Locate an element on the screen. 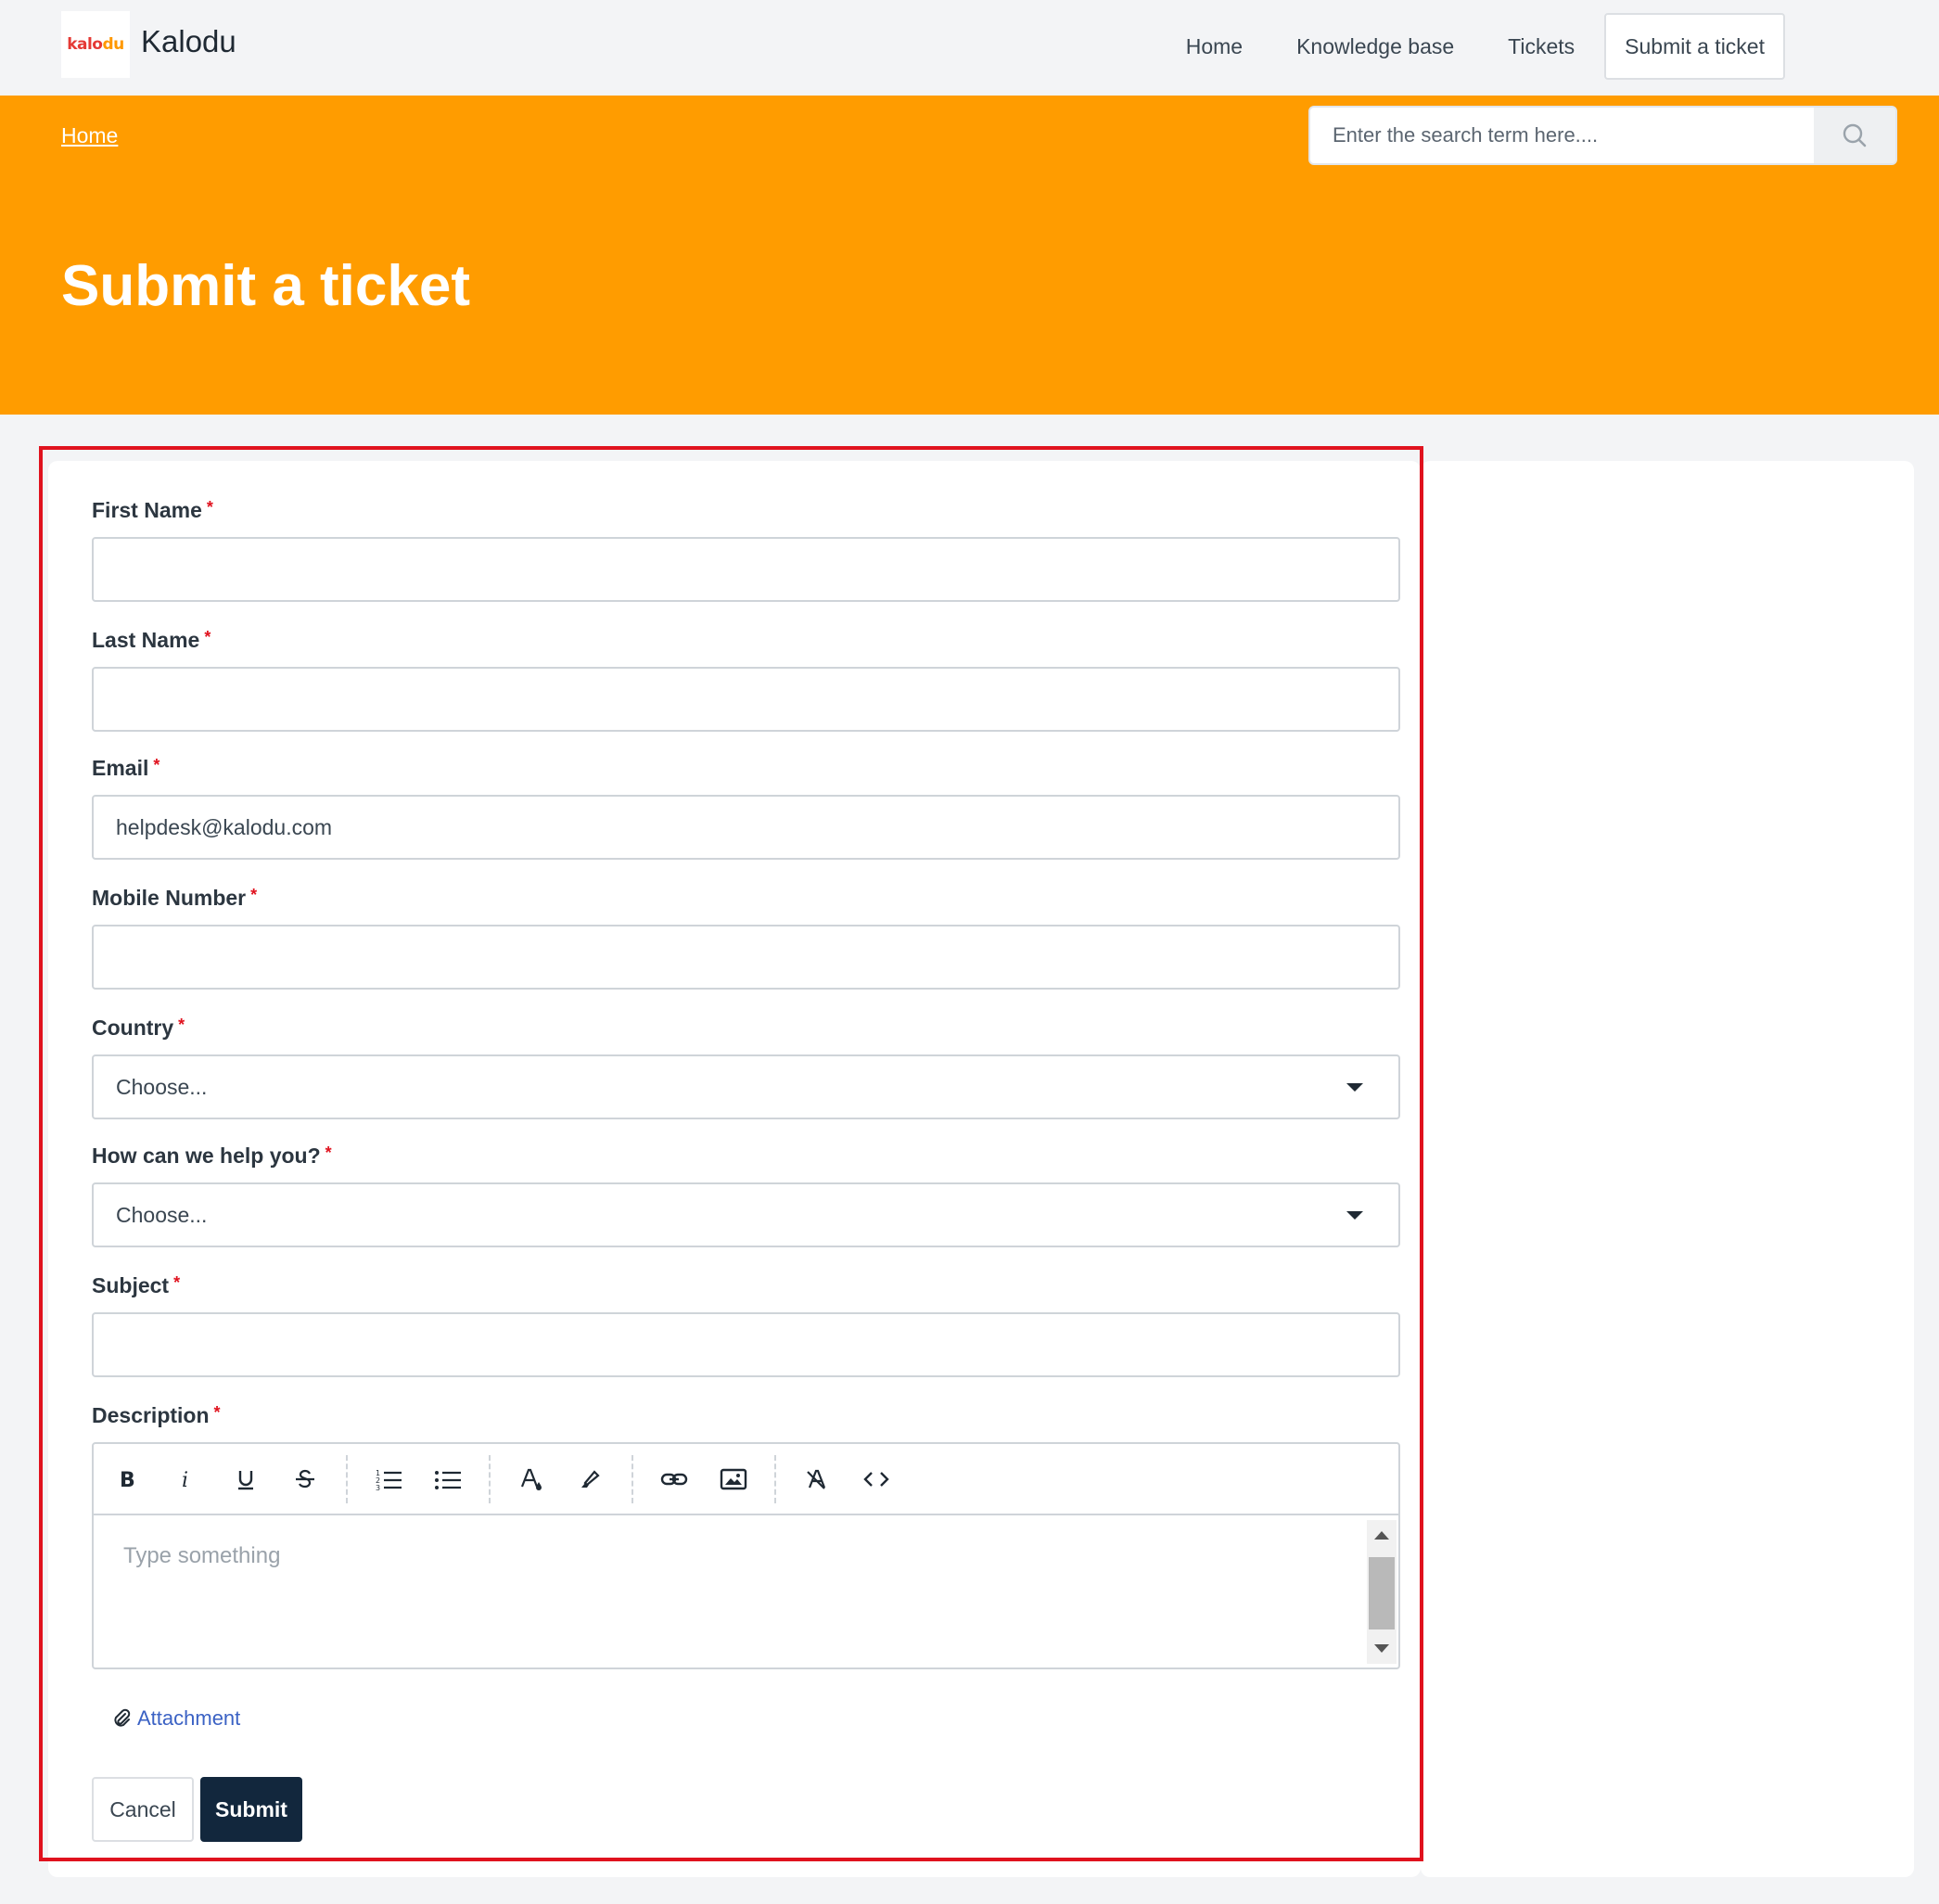  first-name-input is located at coordinates (746, 569).